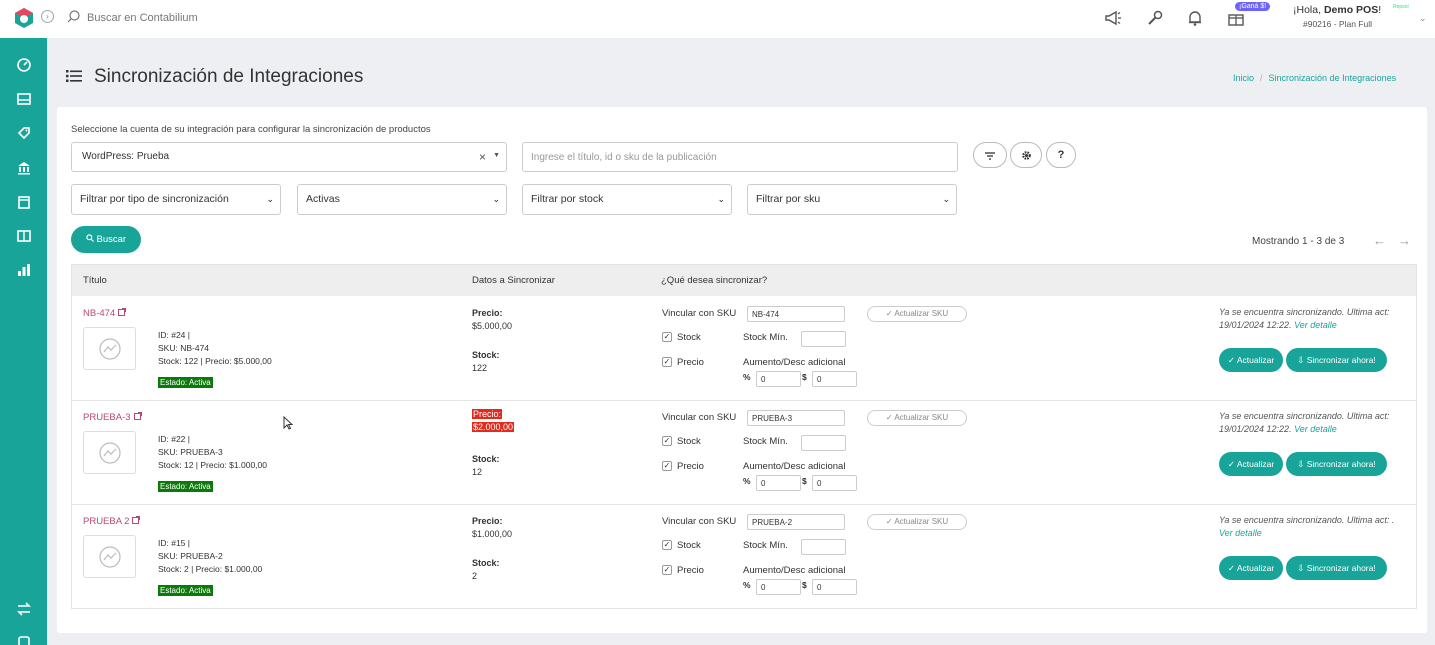 The width and height of the screenshot is (1435, 645). What do you see at coordinates (24, 609) in the screenshot?
I see `transfer-icon` at bounding box center [24, 609].